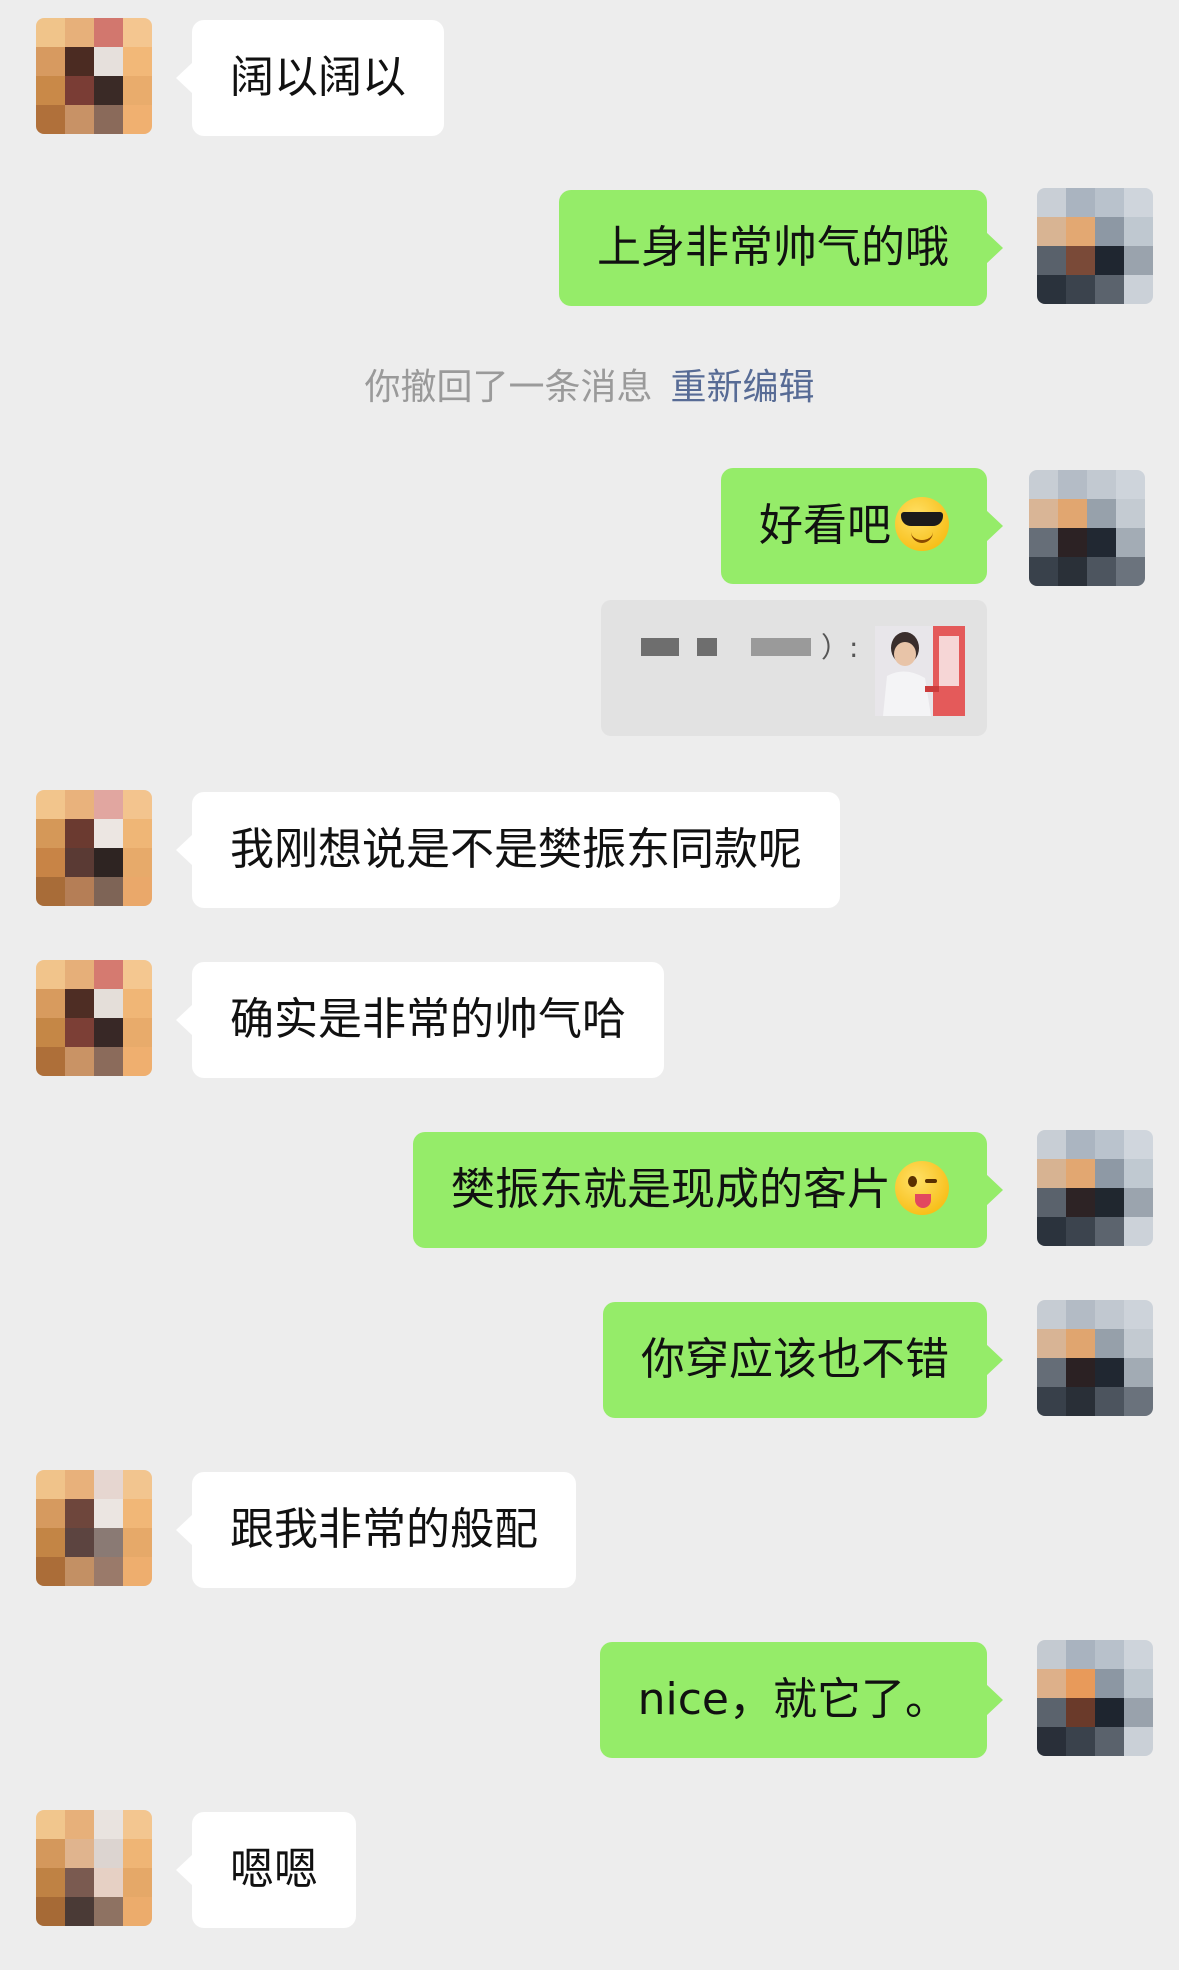 This screenshot has width=1179, height=1970. I want to click on message-bubble: 好看吧, so click(862, 526).